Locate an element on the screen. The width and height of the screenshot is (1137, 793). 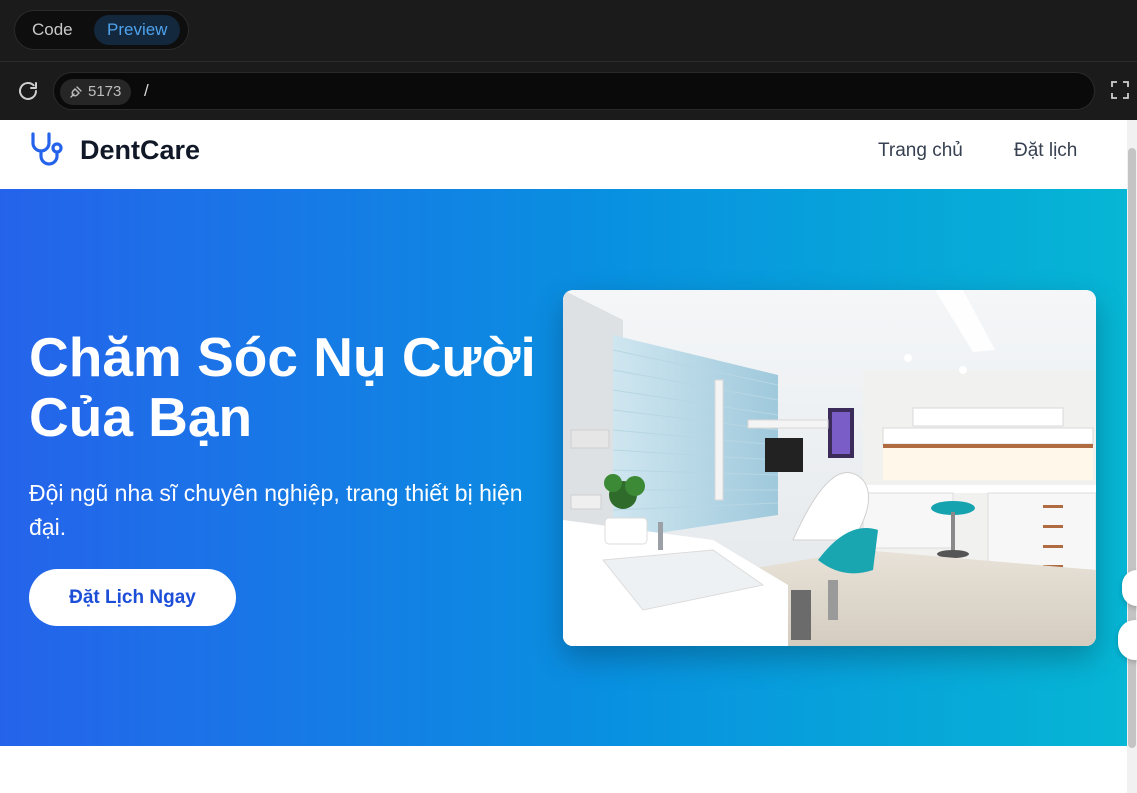
nav-link-home: Trang chủ is located at coordinates (920, 151).